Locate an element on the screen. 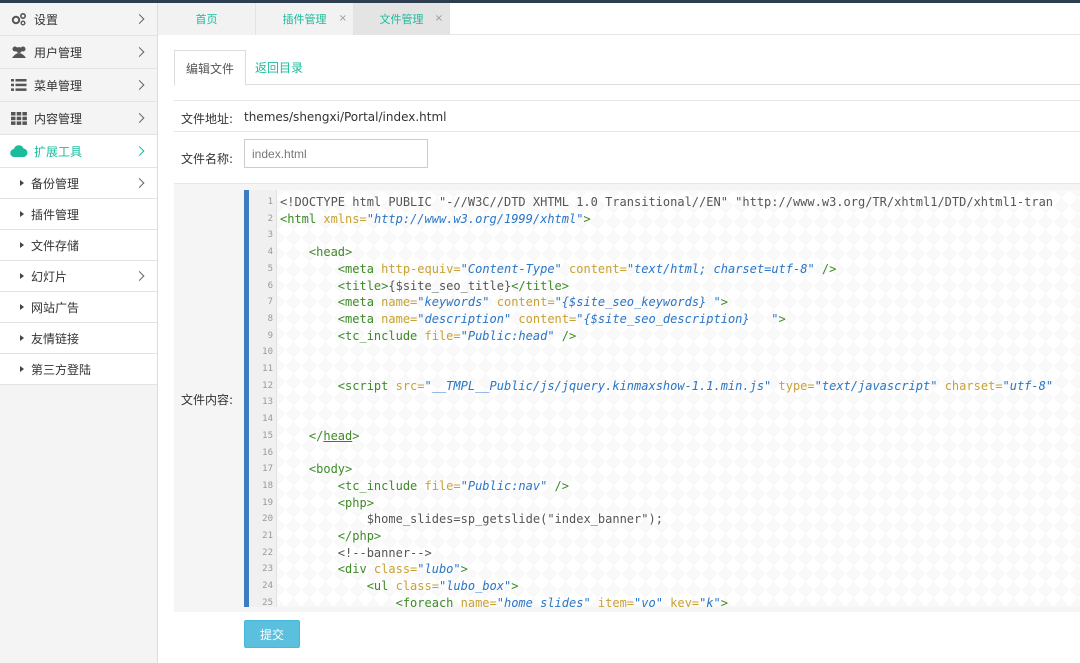  file-name-row: 文件名称: is located at coordinates (627, 157).